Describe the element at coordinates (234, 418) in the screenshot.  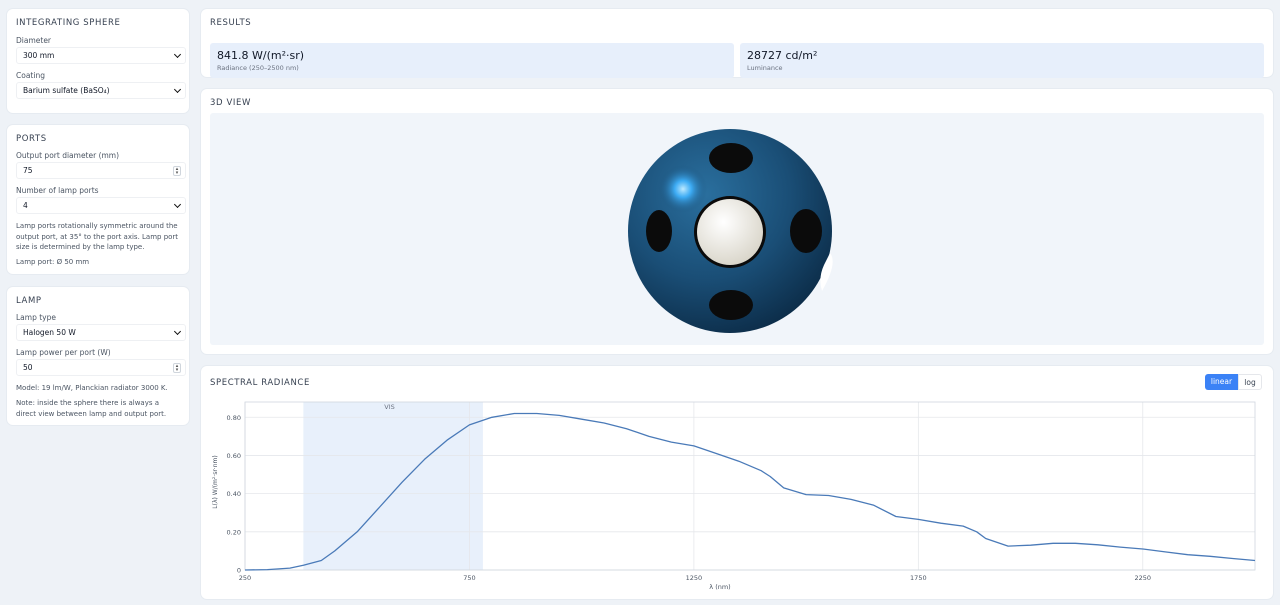
I see `y-tick-label: 0.80` at that location.